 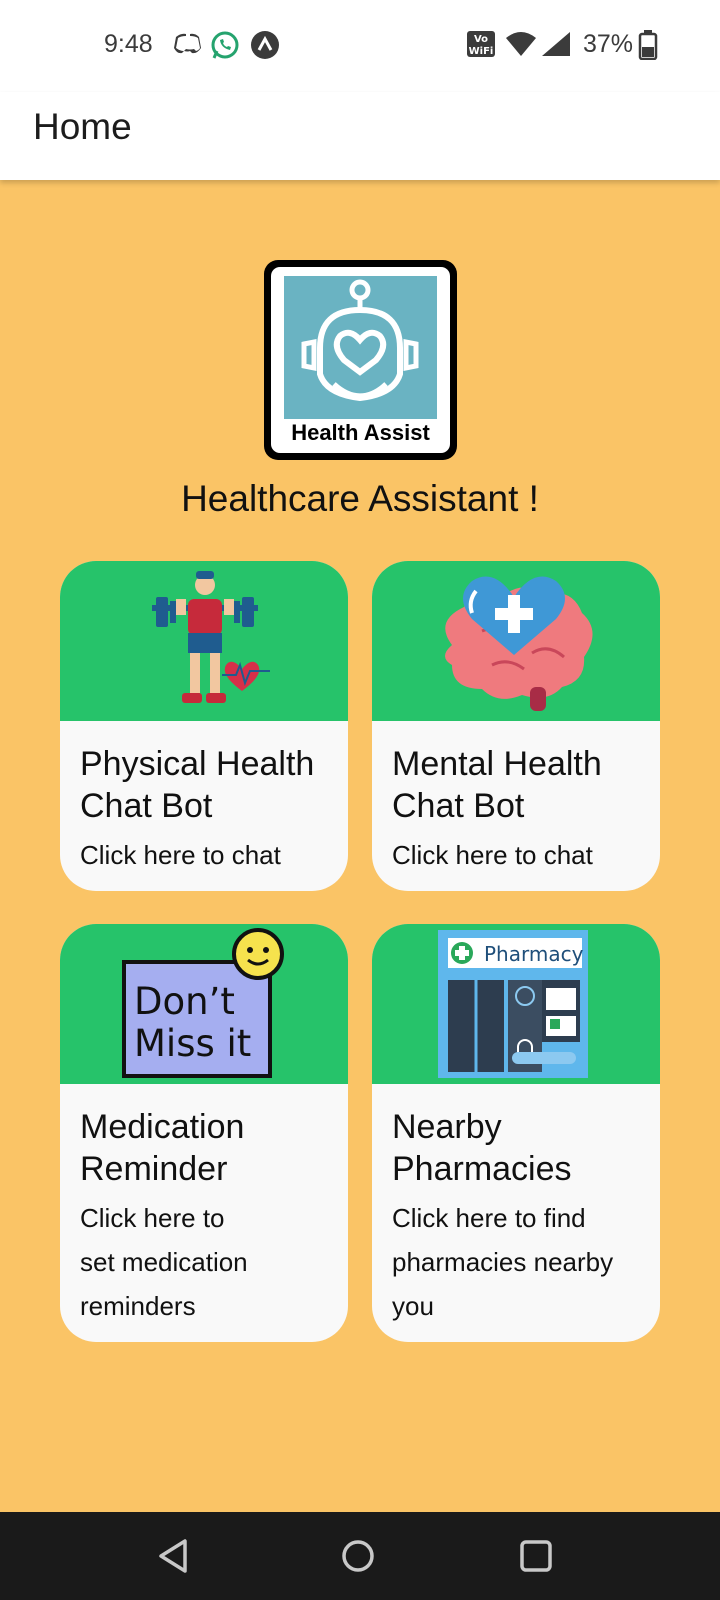 I want to click on navigation-bar, so click(x=360, y=1556).